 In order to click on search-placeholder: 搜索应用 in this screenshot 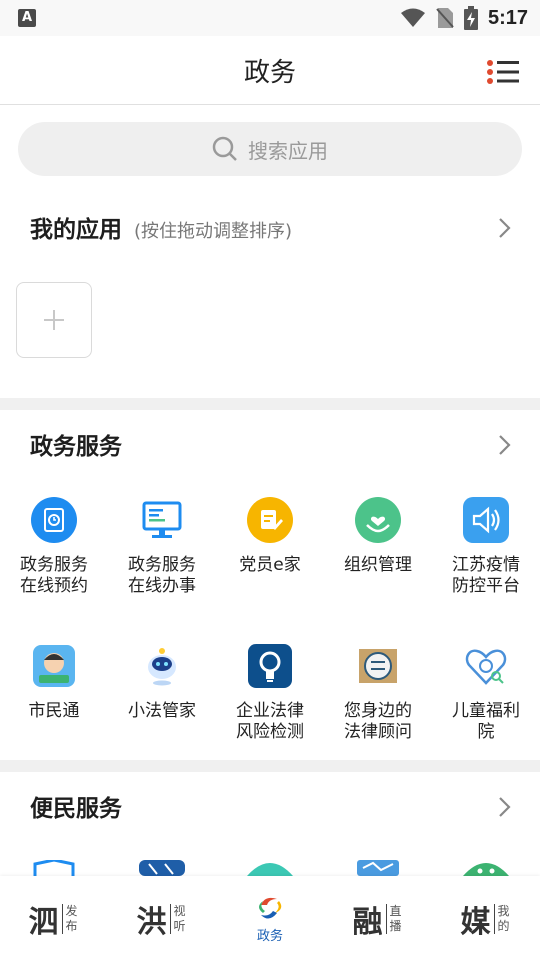, I will do `click(288, 150)`.